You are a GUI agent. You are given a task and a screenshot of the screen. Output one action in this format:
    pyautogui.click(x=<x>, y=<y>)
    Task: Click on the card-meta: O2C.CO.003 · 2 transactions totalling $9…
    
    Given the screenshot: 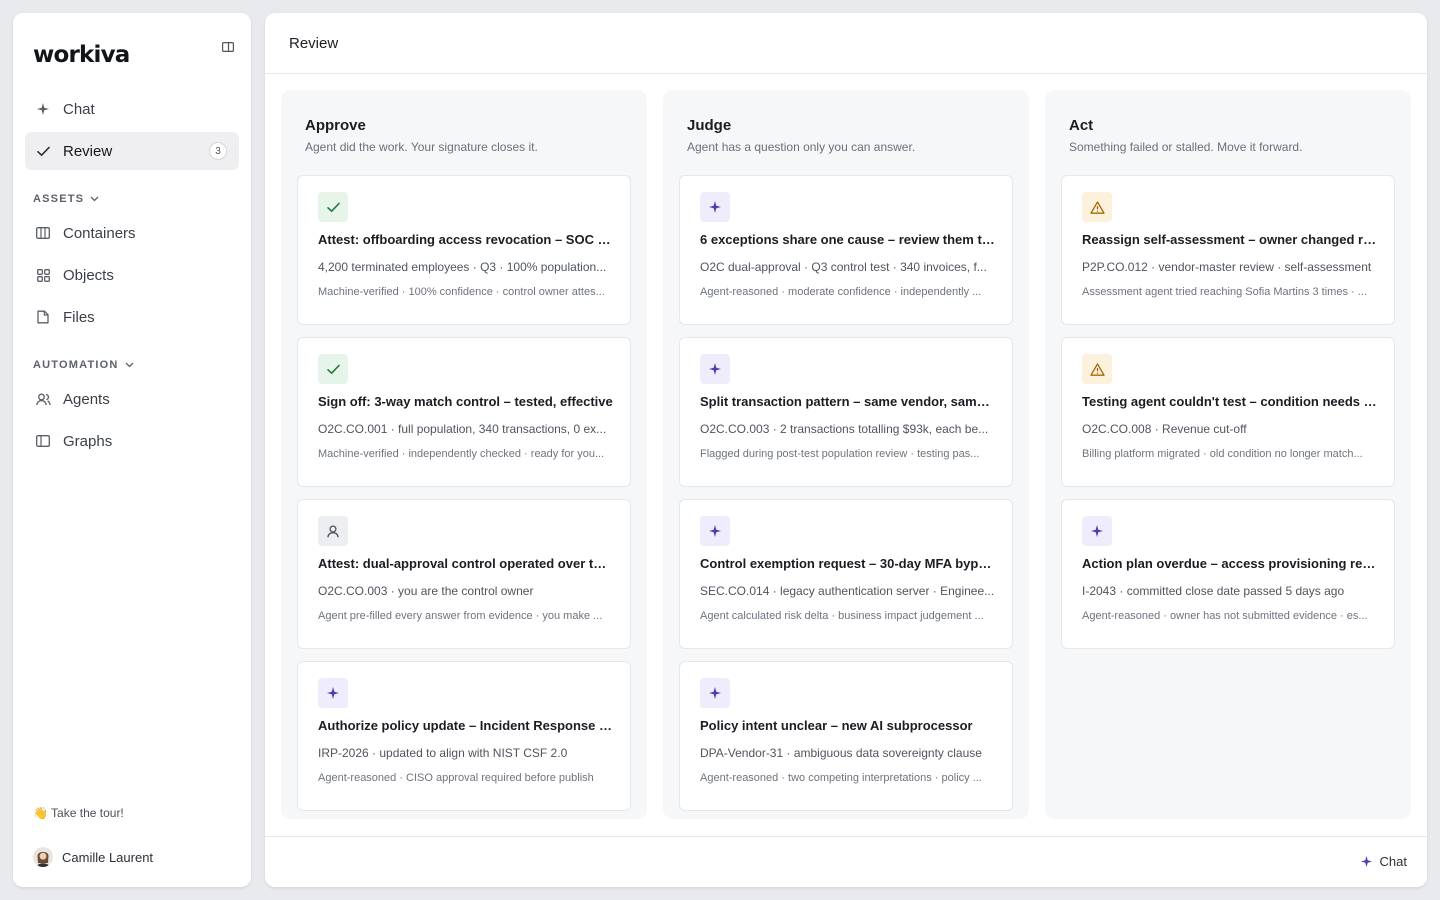 What is the action you would take?
    pyautogui.click(x=844, y=429)
    